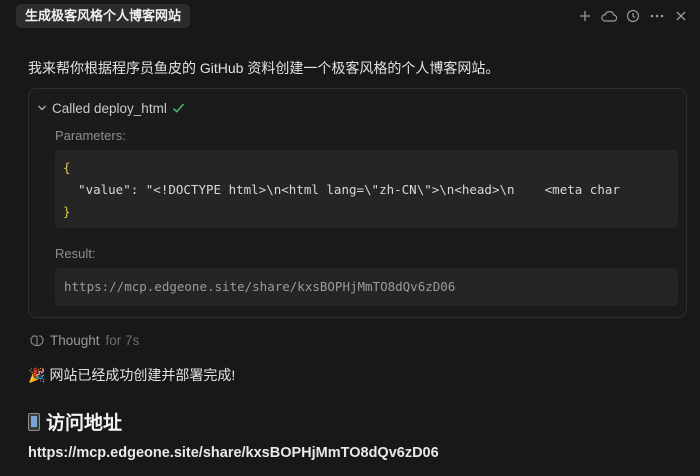  I want to click on parameters-label: Parameters:, so click(90, 135).